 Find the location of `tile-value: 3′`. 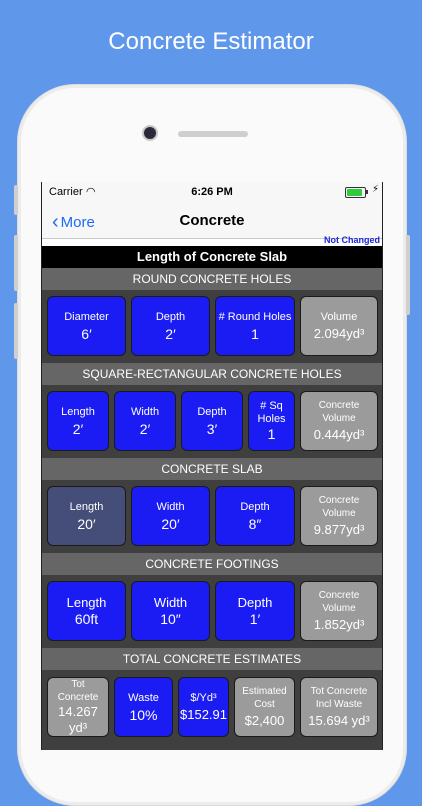

tile-value: 3′ is located at coordinates (212, 428).